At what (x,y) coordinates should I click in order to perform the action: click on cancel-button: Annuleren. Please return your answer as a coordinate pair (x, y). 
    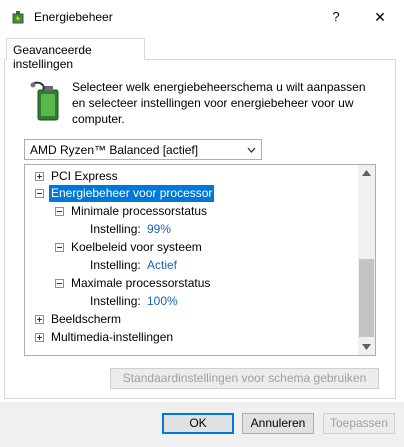
    Looking at the image, I should click on (278, 423).